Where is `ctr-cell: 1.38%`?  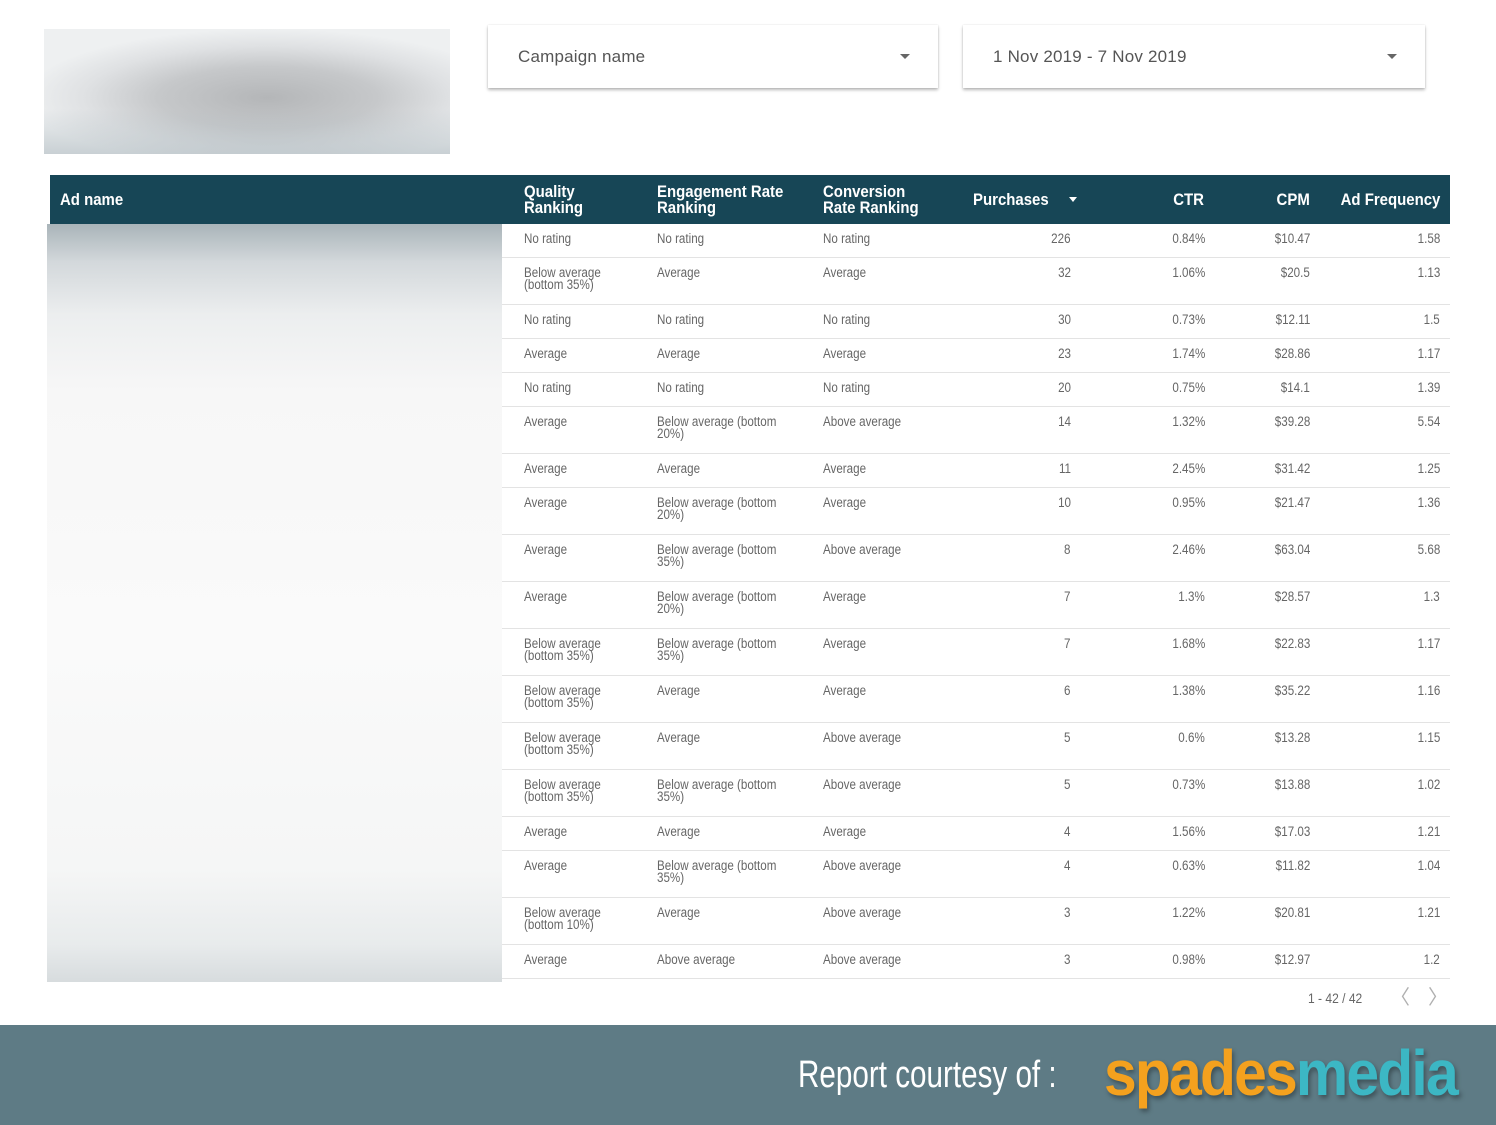
ctr-cell: 1.38% is located at coordinates (1188, 690).